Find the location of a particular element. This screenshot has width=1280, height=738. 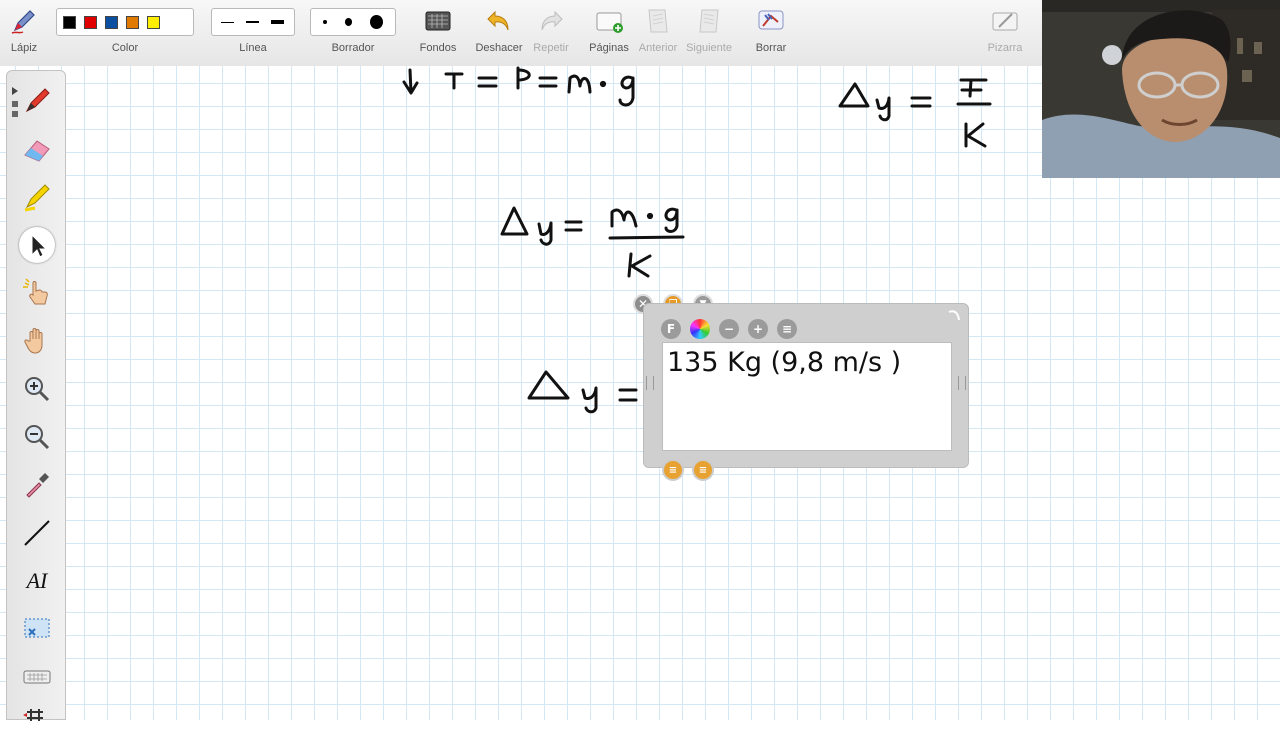

webcam-overlay is located at coordinates (1161, 89).